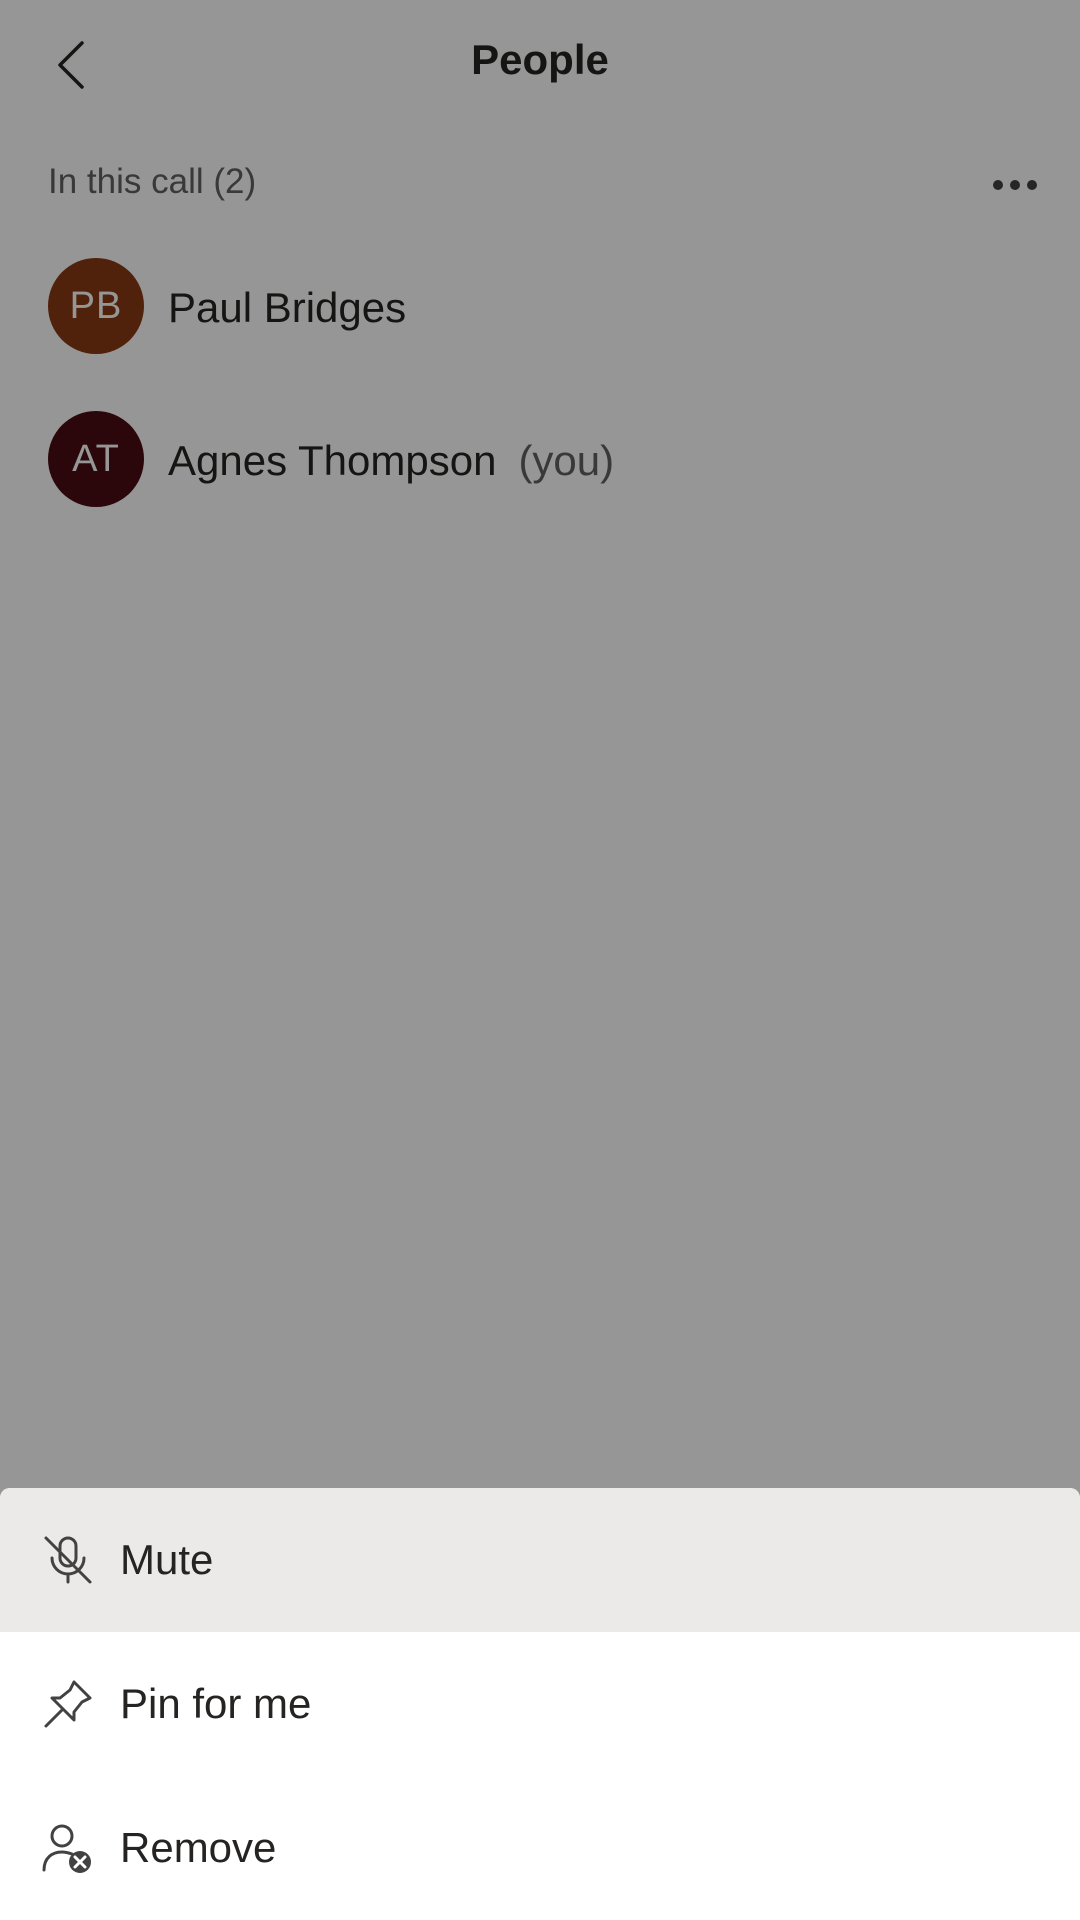 This screenshot has width=1080, height=1920. What do you see at coordinates (68, 1704) in the screenshot?
I see `pin-icon` at bounding box center [68, 1704].